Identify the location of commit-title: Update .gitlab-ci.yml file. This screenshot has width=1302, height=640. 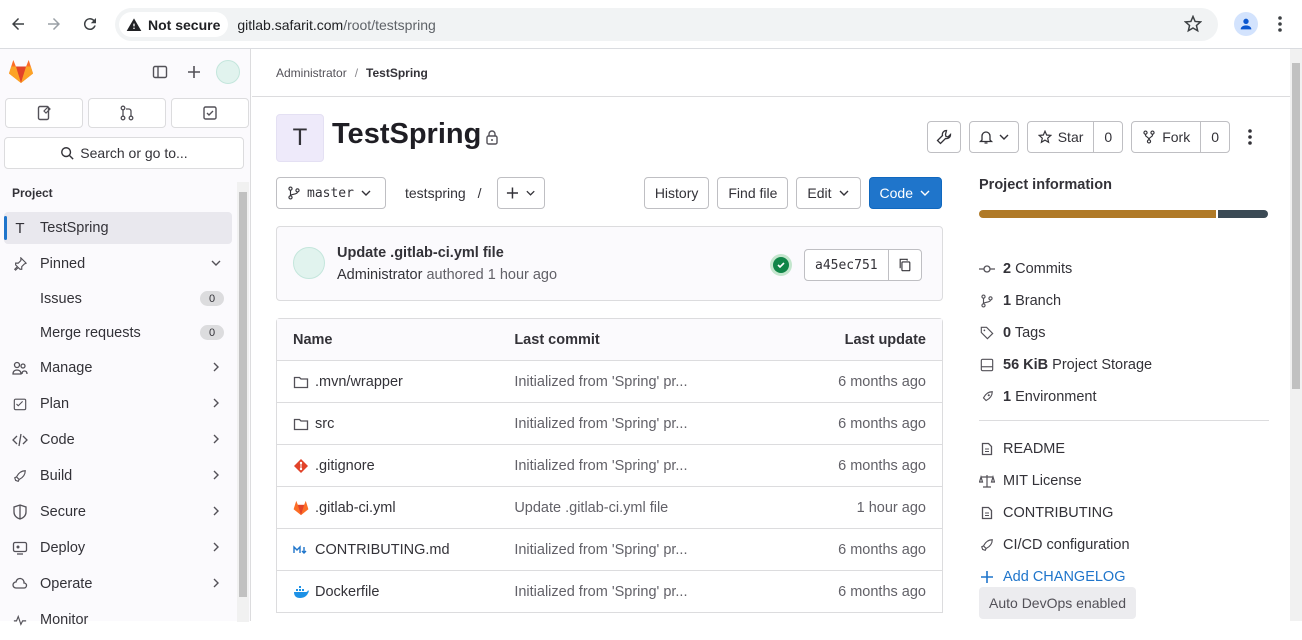
(420, 253).